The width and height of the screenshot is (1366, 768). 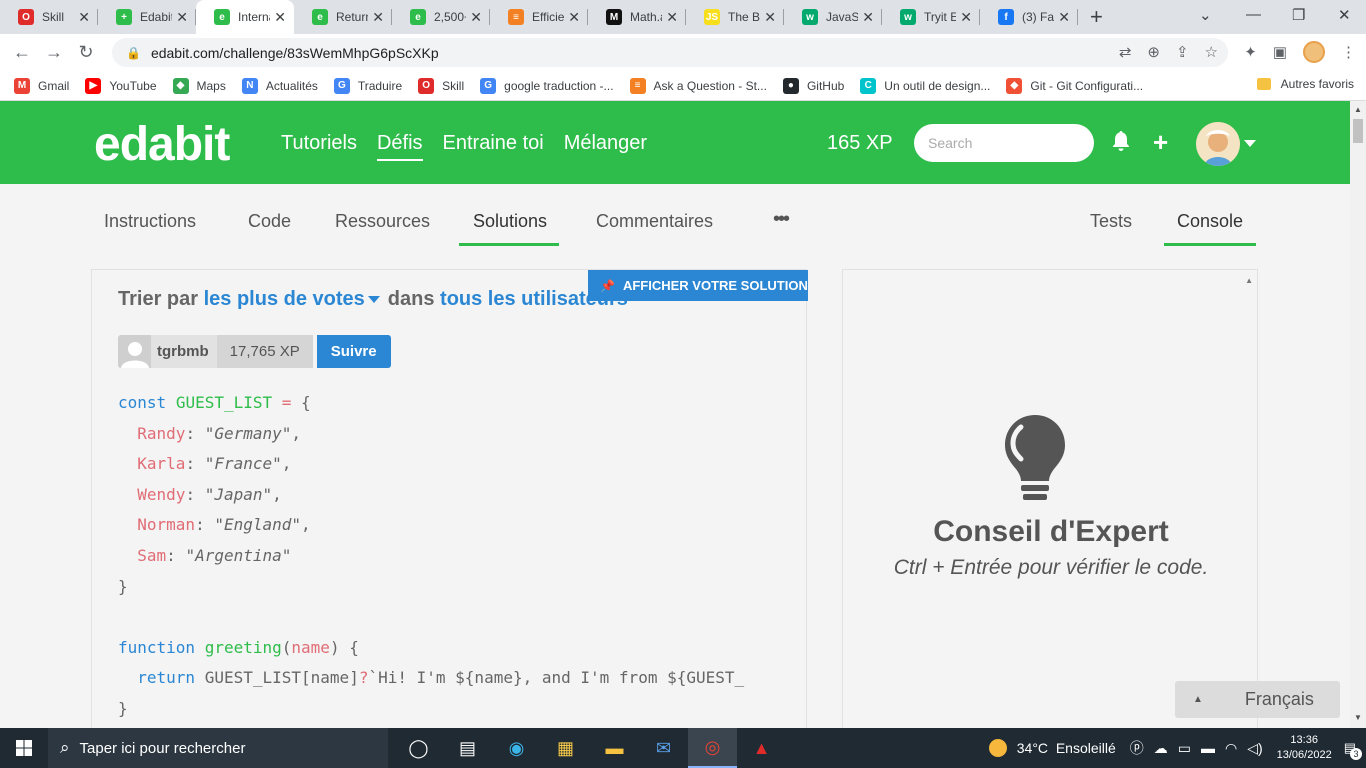 What do you see at coordinates (184, 351) in the screenshot?
I see `author-name: tgrbmb` at bounding box center [184, 351].